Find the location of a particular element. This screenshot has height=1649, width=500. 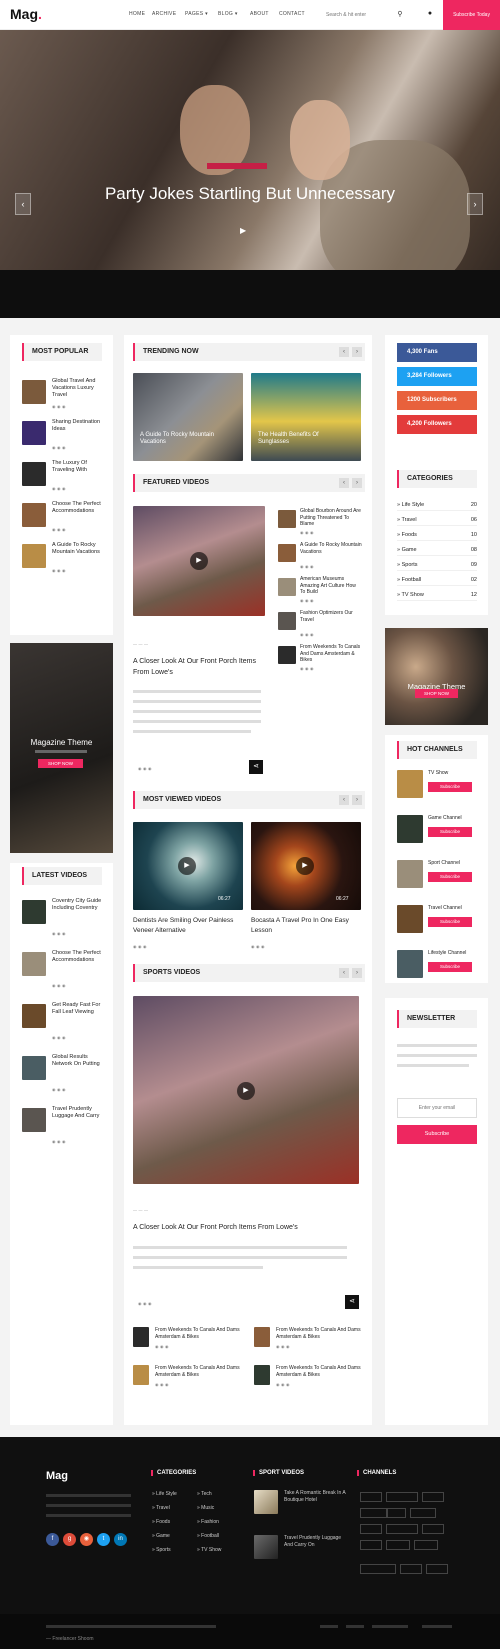

footer-category-link: » Music is located at coordinates (205, 1508).